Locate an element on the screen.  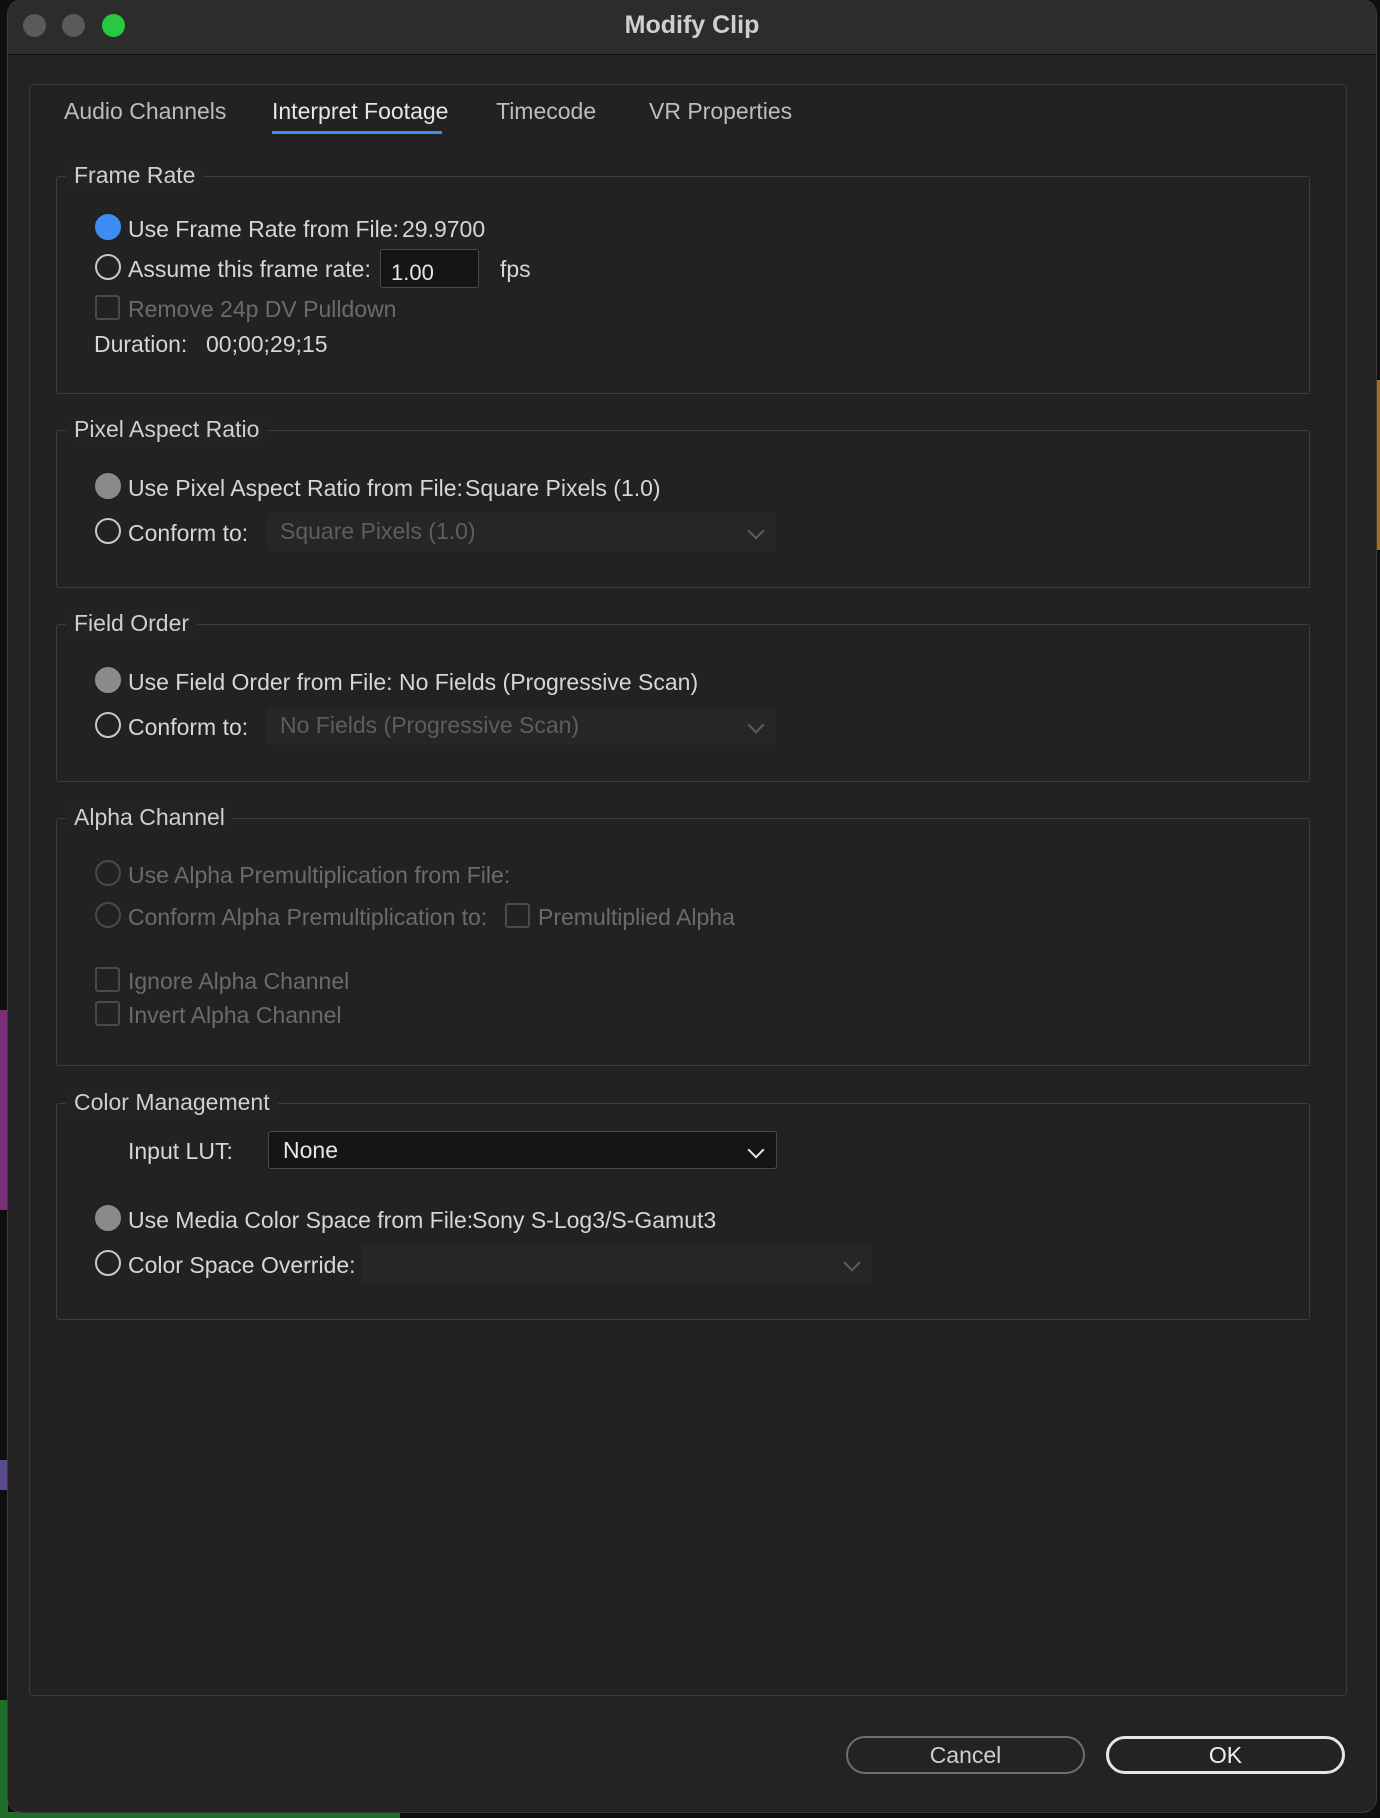
file-field-order-value: No Fields (Progressive Scan) is located at coordinates (549, 682).